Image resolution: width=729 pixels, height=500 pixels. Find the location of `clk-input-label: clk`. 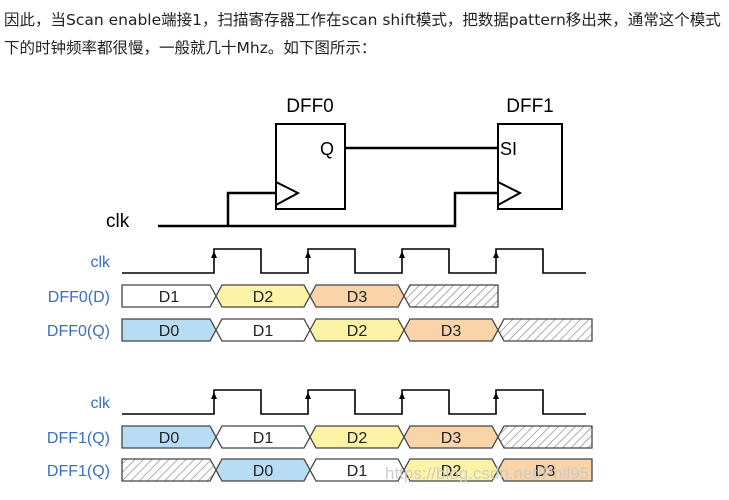

clk-input-label: clk is located at coordinates (118, 221).